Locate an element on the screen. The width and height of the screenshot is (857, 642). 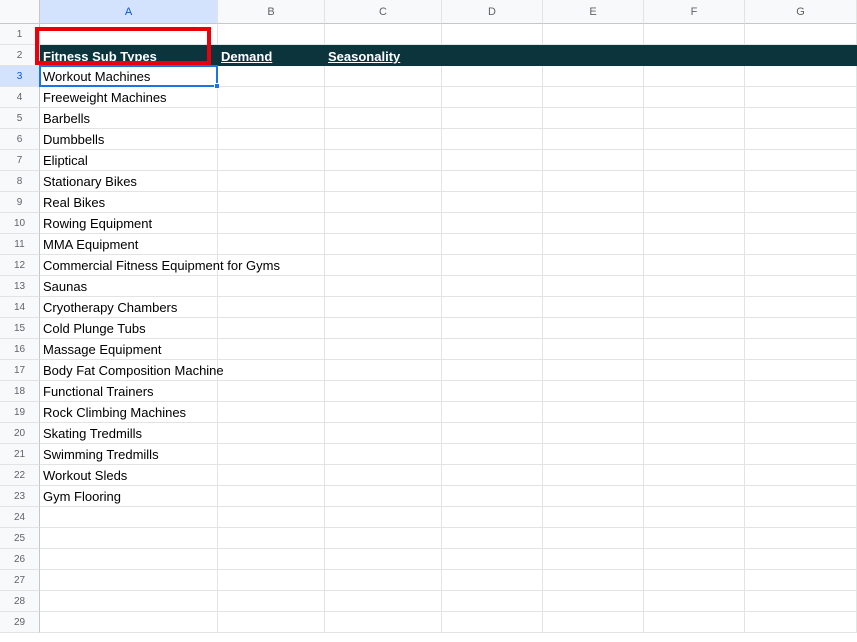
row-header-28: 28 is located at coordinates (20, 601).